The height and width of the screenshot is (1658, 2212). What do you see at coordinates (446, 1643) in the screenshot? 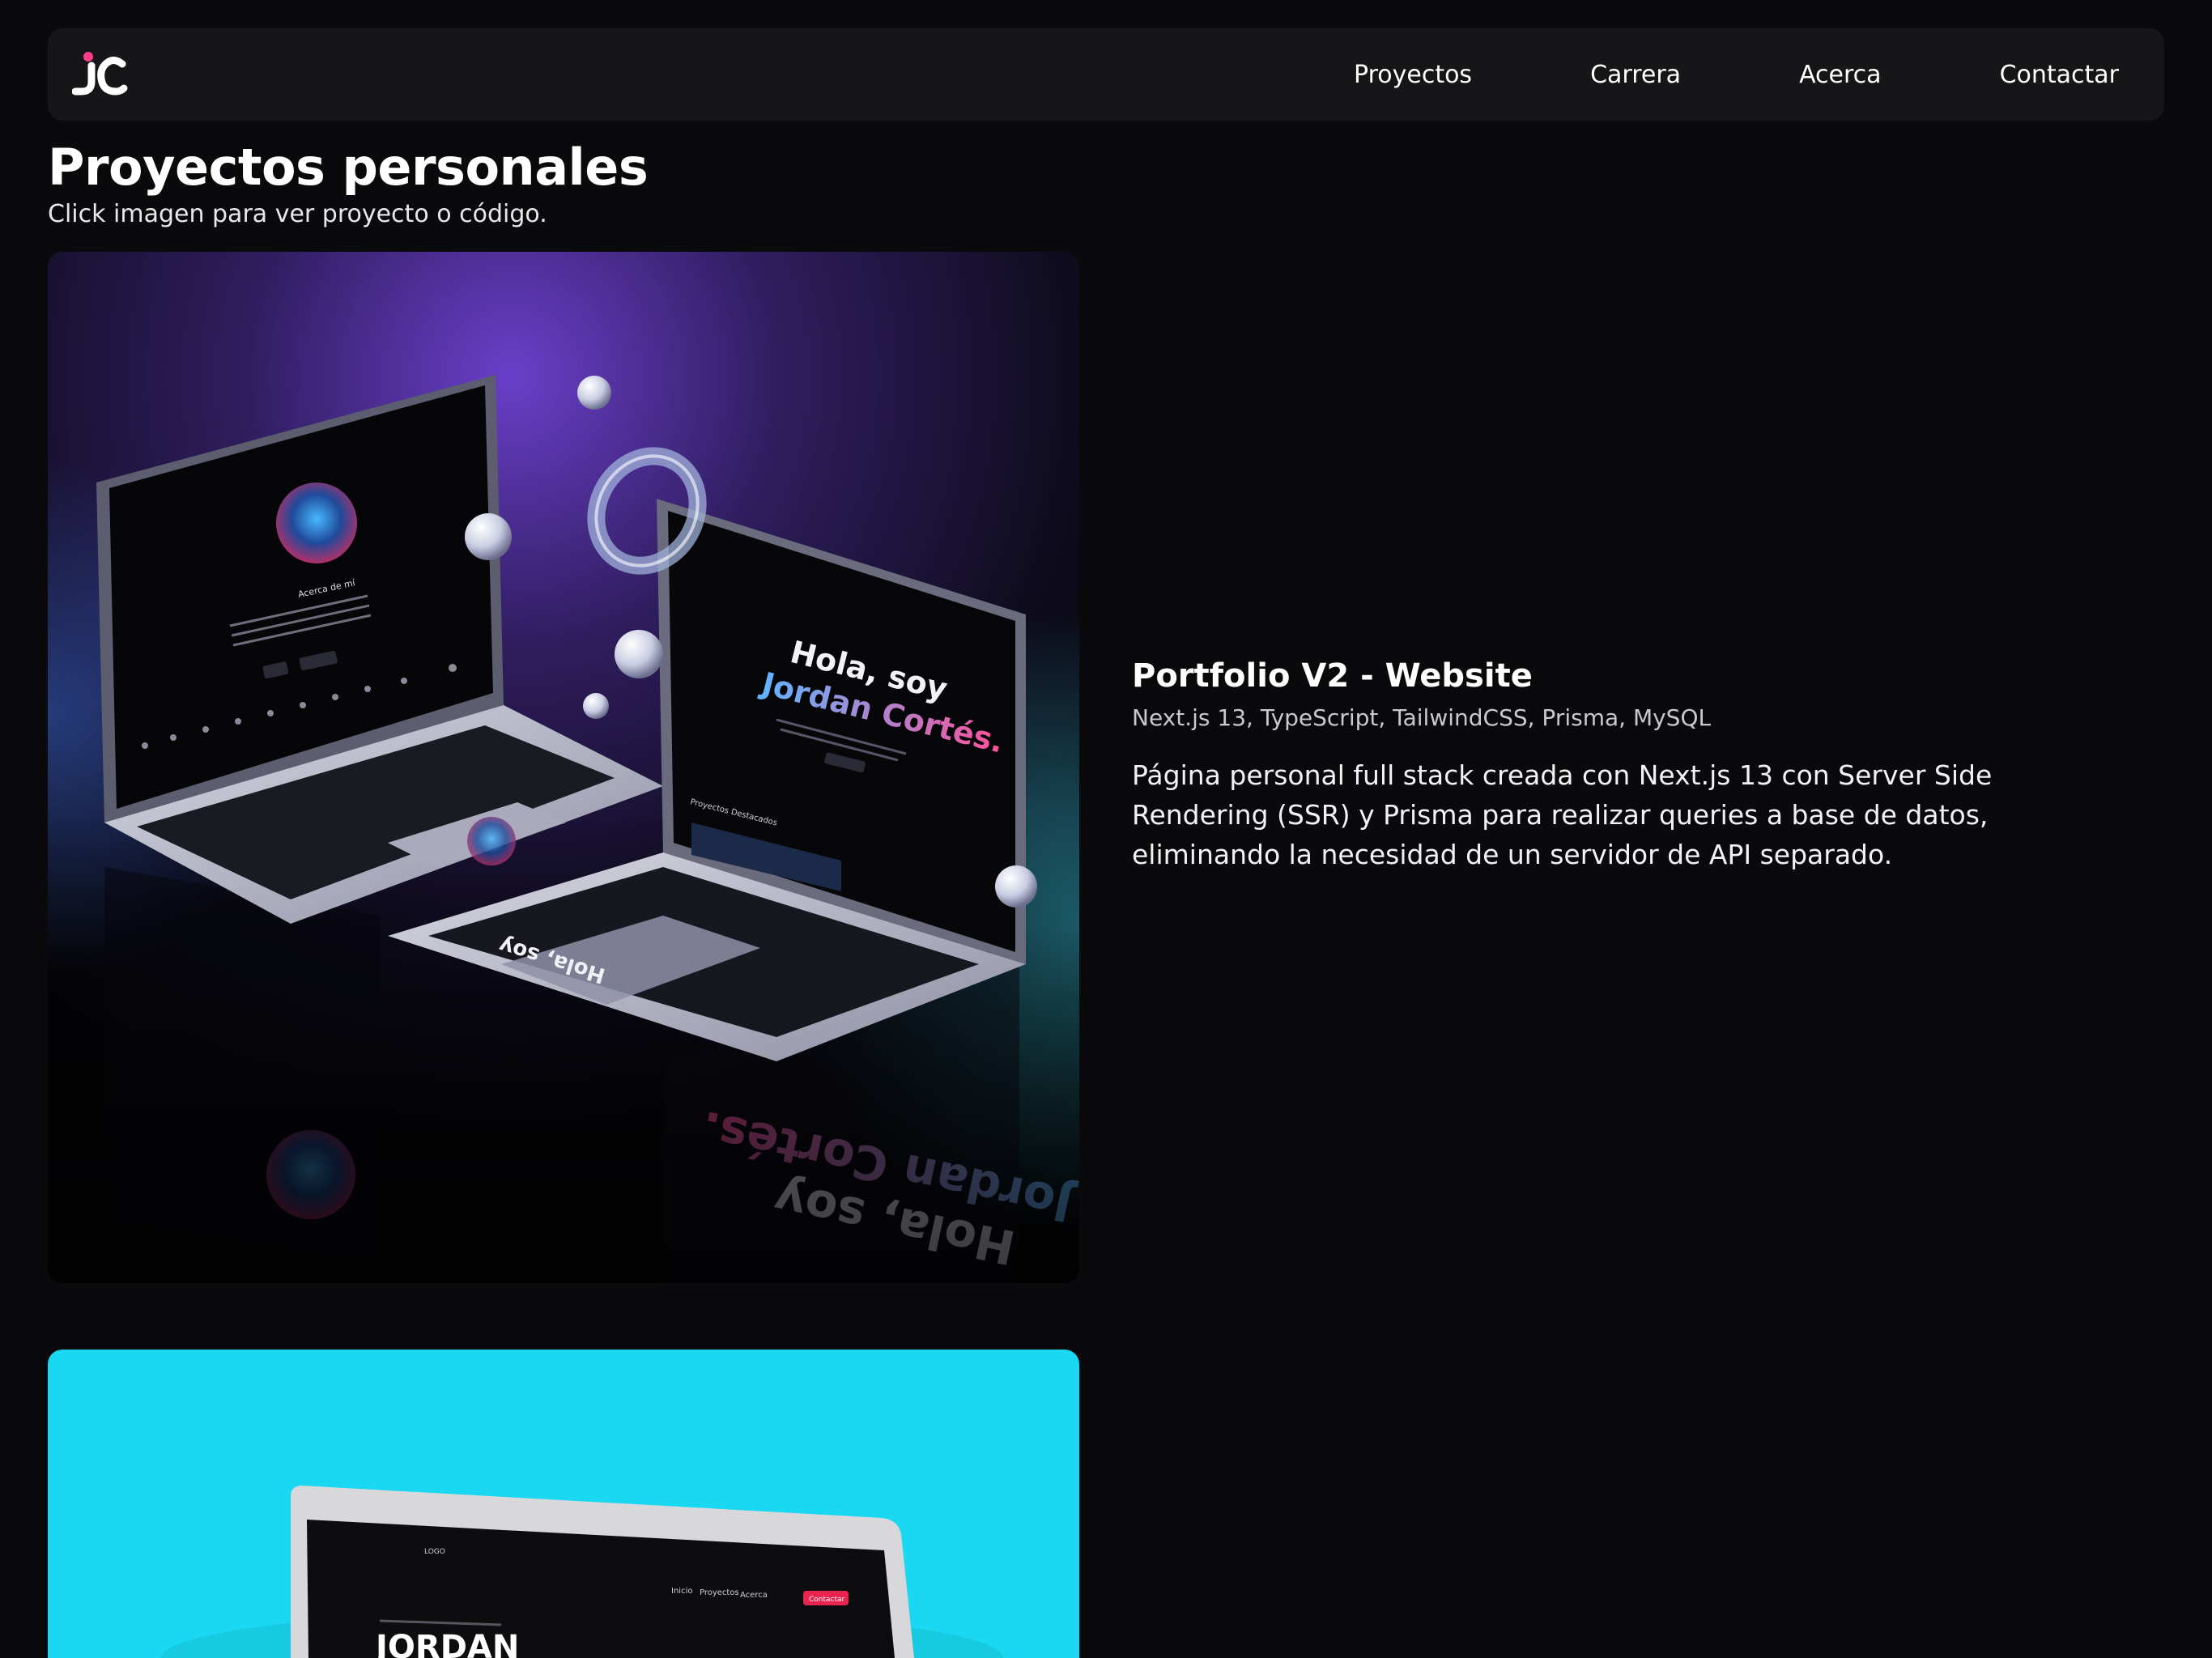
I see `svg-text: JORDAN` at bounding box center [446, 1643].